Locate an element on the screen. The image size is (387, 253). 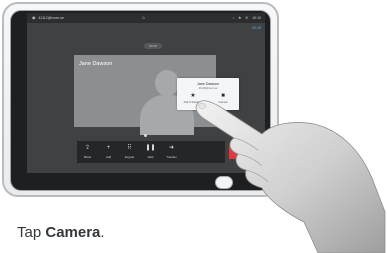
camera-button: ■ Camera is located at coordinates (223, 98).